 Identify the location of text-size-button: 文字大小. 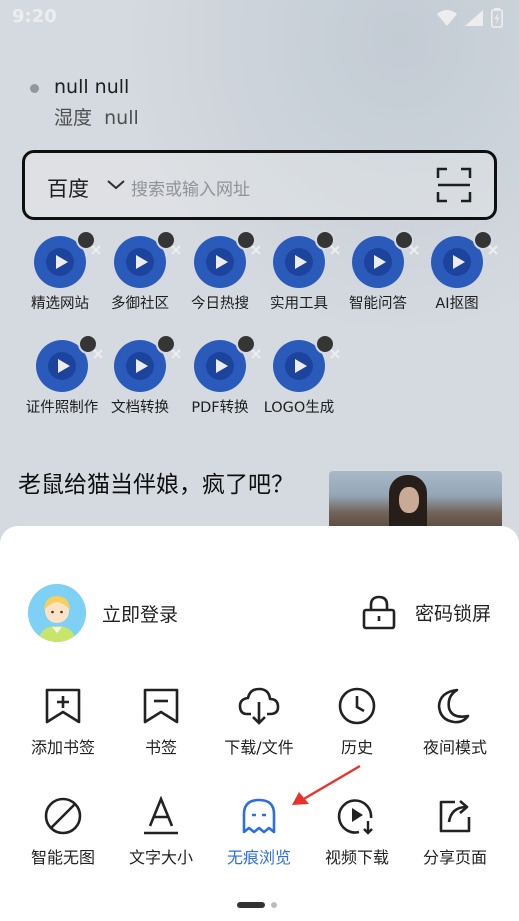
(161, 832).